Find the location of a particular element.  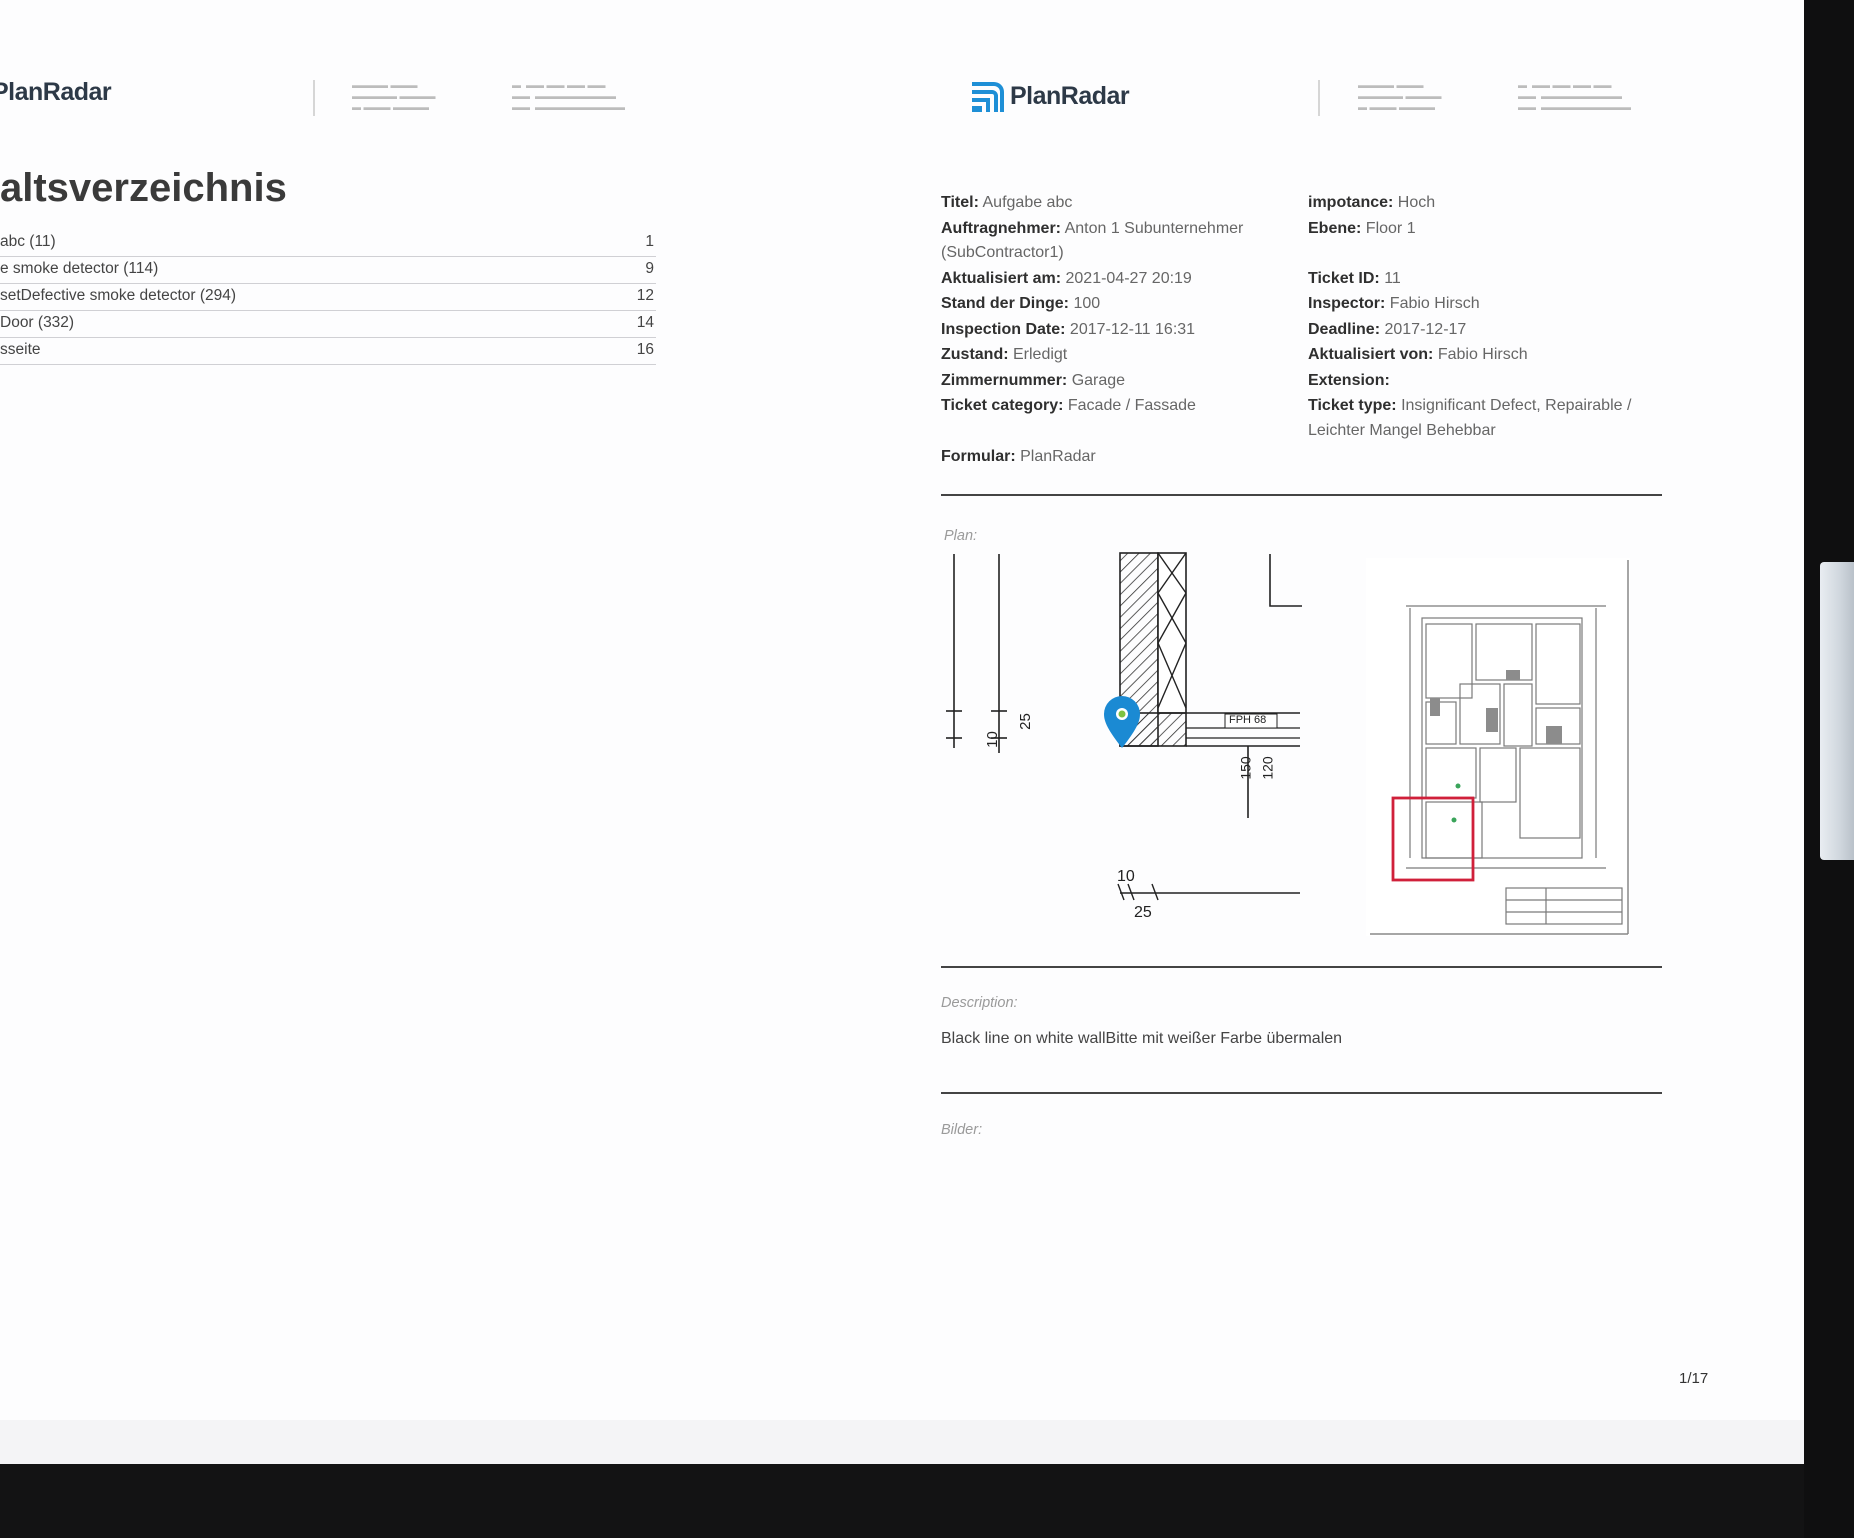

field-inspector: Inspector: Fabio Hirsch is located at coordinates (1394, 303).